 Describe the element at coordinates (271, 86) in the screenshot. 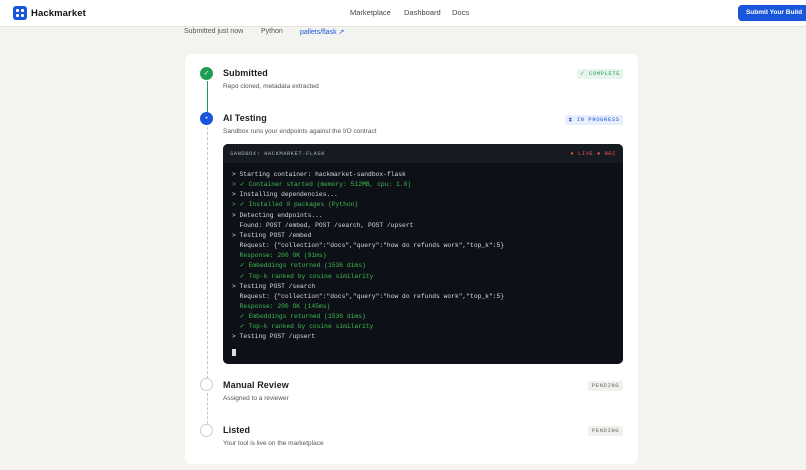

I see `step-desc-submitted: Repo cloned, metadata extracted` at that location.